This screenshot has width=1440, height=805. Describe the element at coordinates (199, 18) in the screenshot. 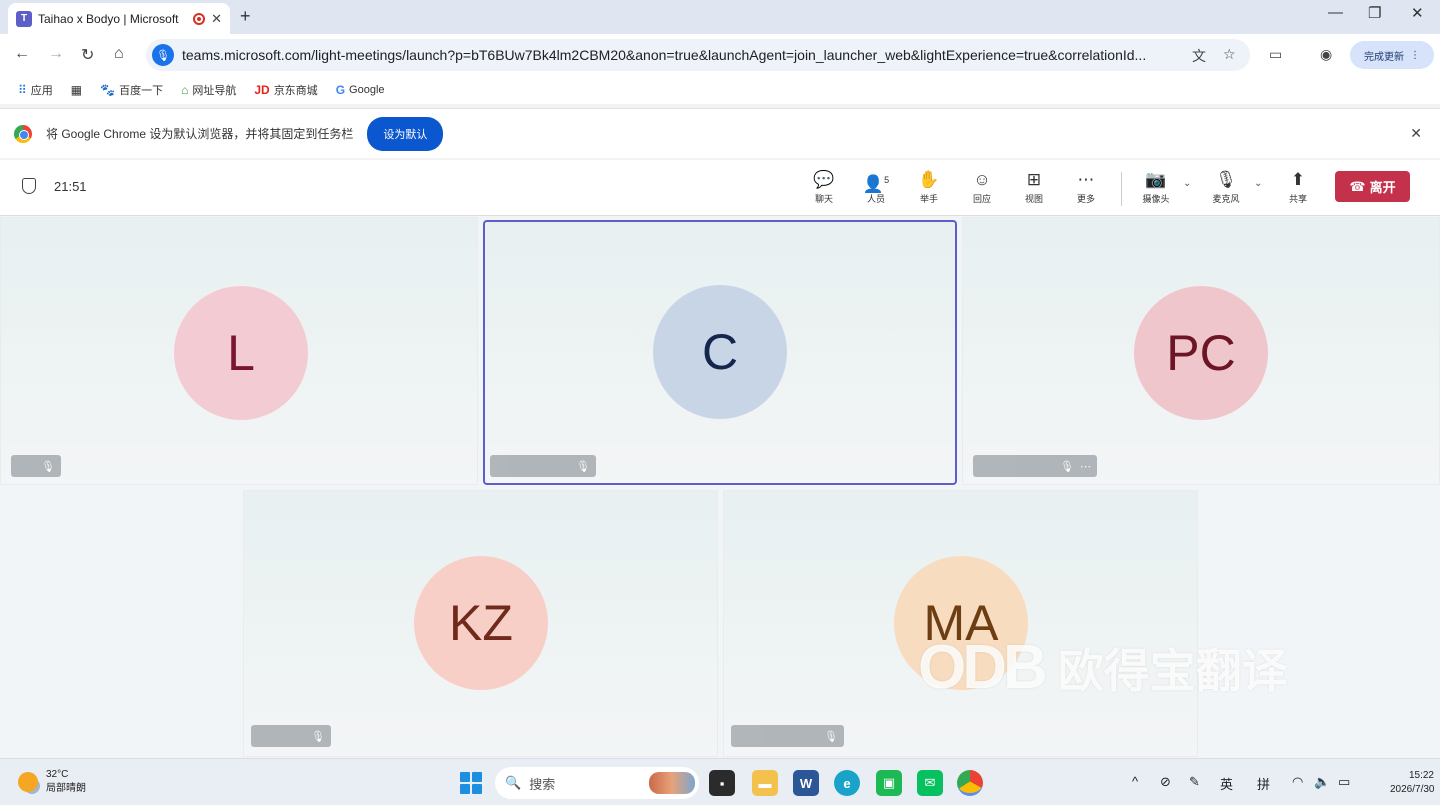

I see `recording-icon` at that location.